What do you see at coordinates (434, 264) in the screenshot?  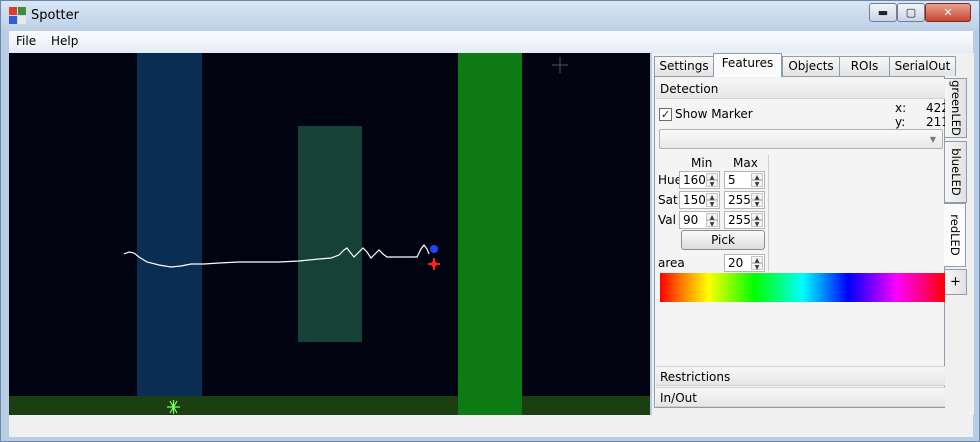 I see `red-led-dot` at bounding box center [434, 264].